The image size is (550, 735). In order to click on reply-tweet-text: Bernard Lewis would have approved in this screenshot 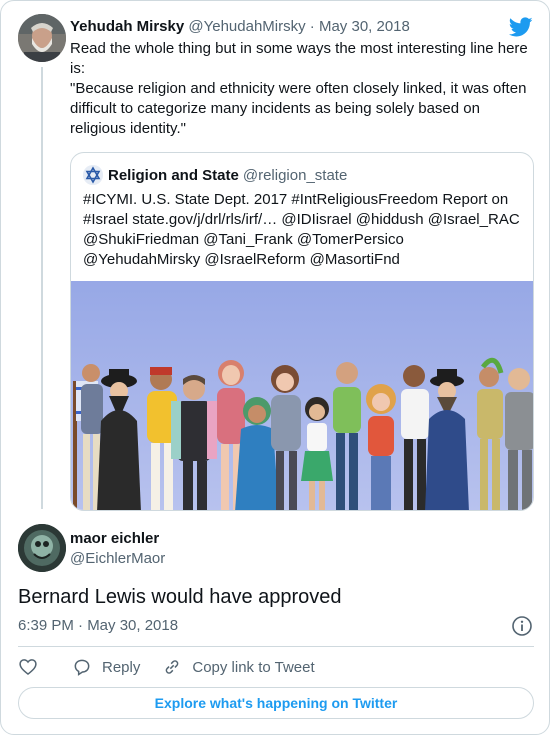, I will do `click(180, 597)`.